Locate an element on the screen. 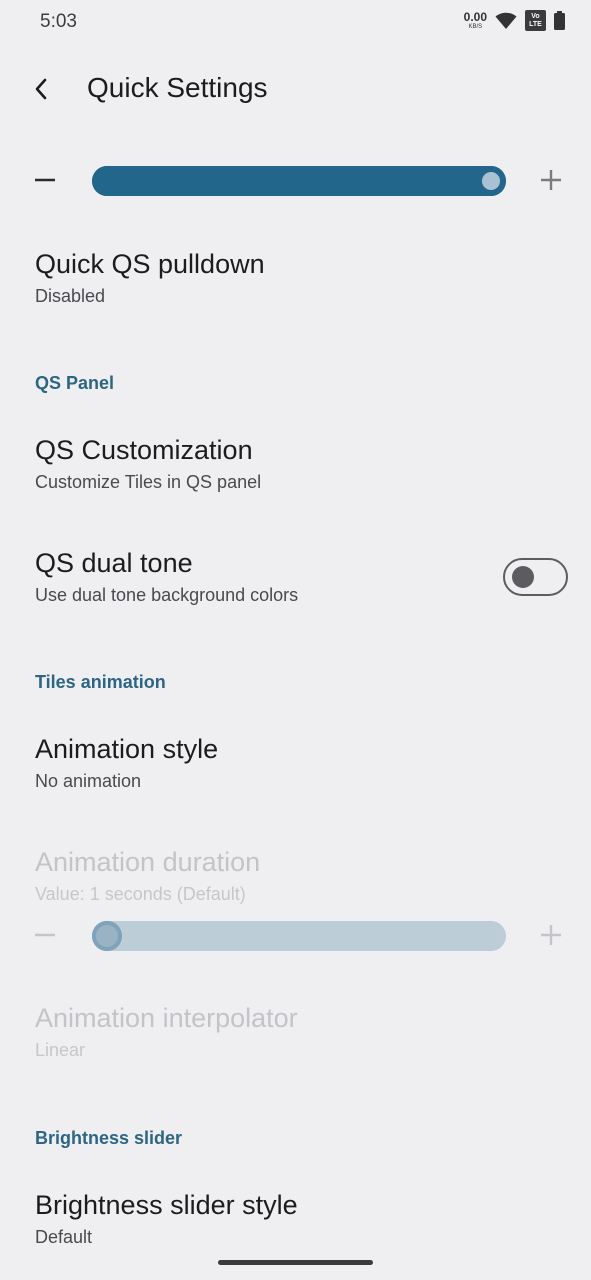 The height and width of the screenshot is (1280, 591). item-summary: Use dual tone background colors is located at coordinates (167, 595).